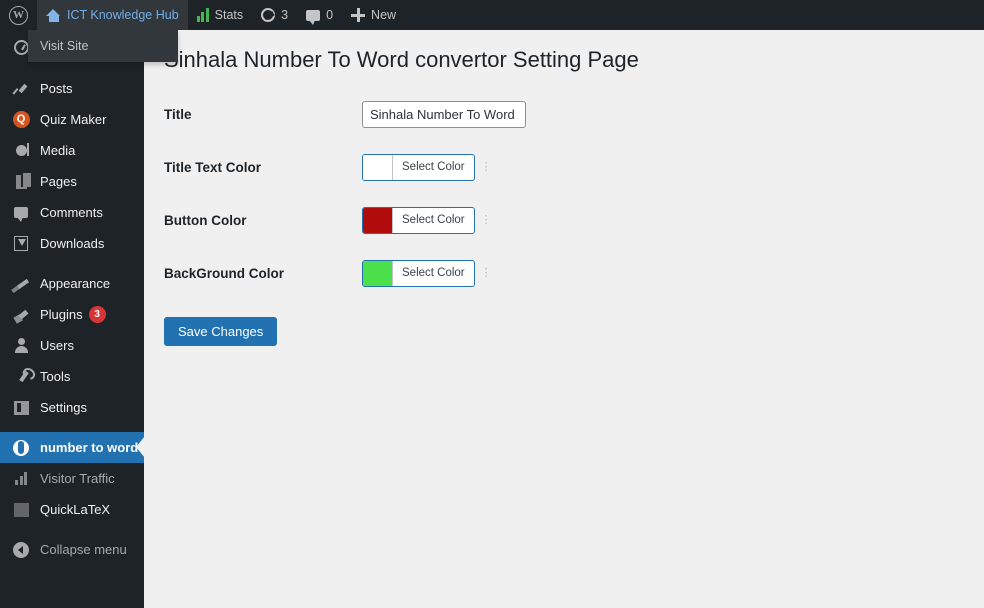  What do you see at coordinates (21, 213) in the screenshot?
I see `comments-icon` at bounding box center [21, 213].